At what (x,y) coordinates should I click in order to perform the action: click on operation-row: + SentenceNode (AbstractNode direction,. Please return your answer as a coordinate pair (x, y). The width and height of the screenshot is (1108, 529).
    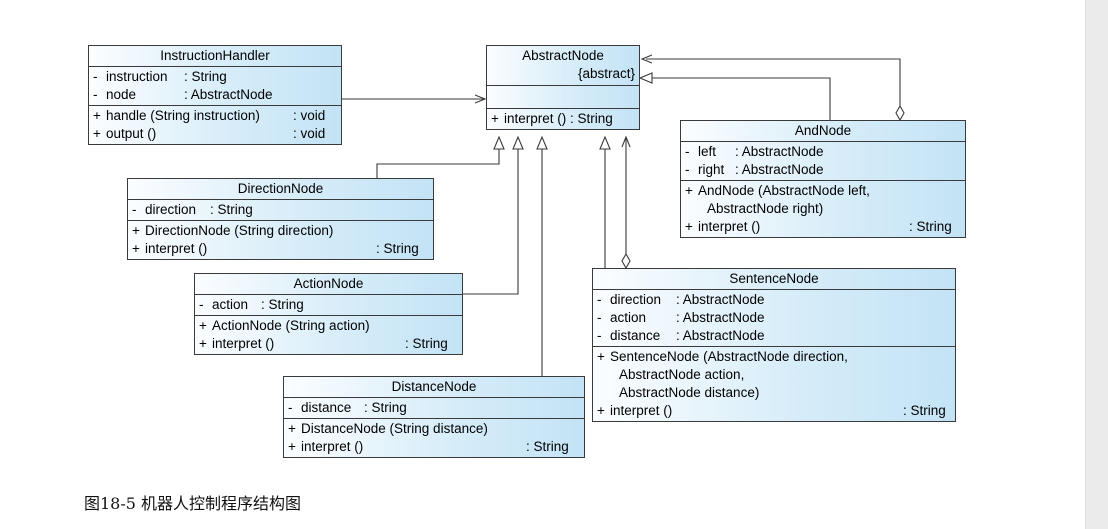
    Looking at the image, I should click on (722, 356).